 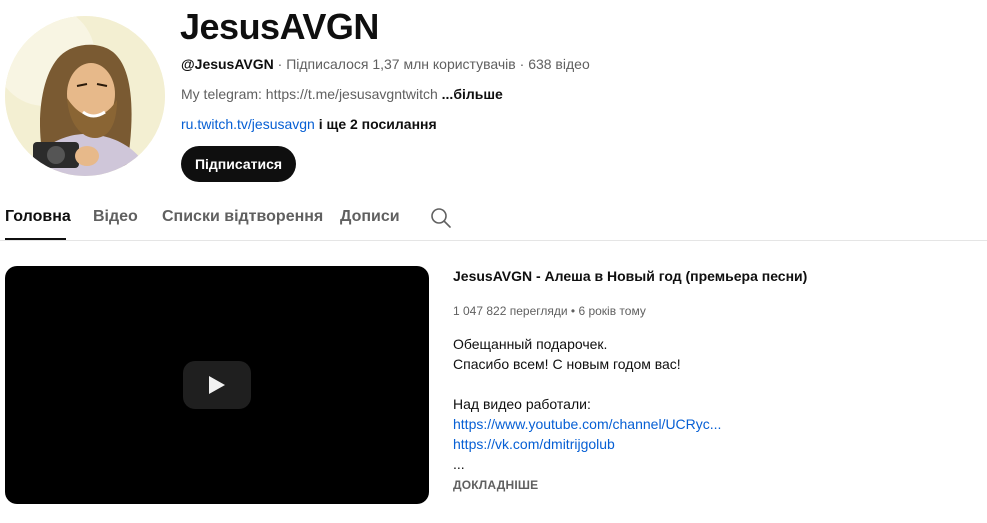 What do you see at coordinates (587, 444) in the screenshot?
I see `description-link: https://vk.com/dmitrijgolub` at bounding box center [587, 444].